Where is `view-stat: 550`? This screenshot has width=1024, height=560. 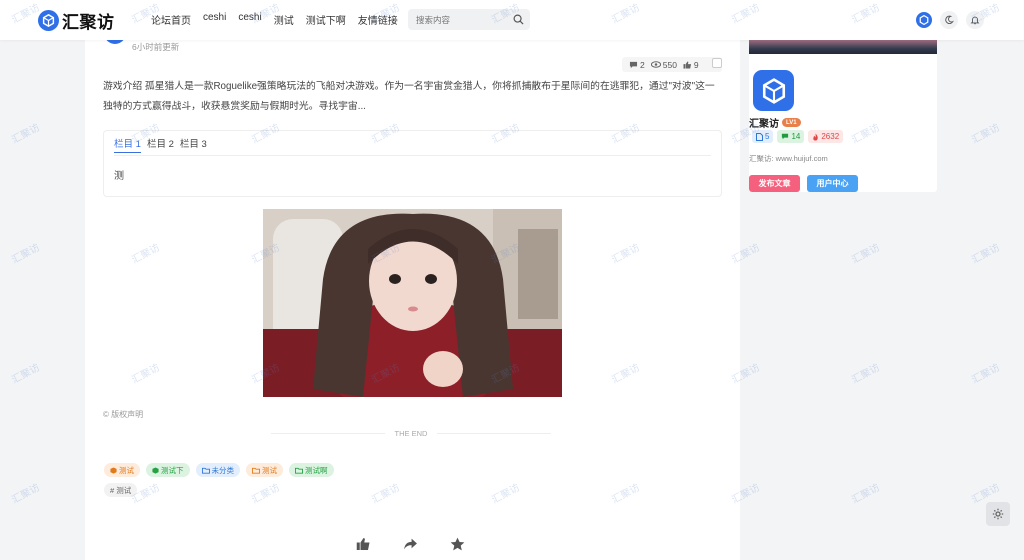 view-stat: 550 is located at coordinates (663, 64).